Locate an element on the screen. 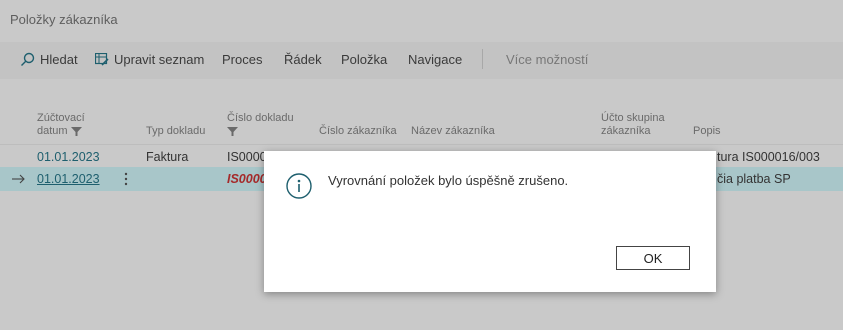  description-header: Popis is located at coordinates (707, 131).